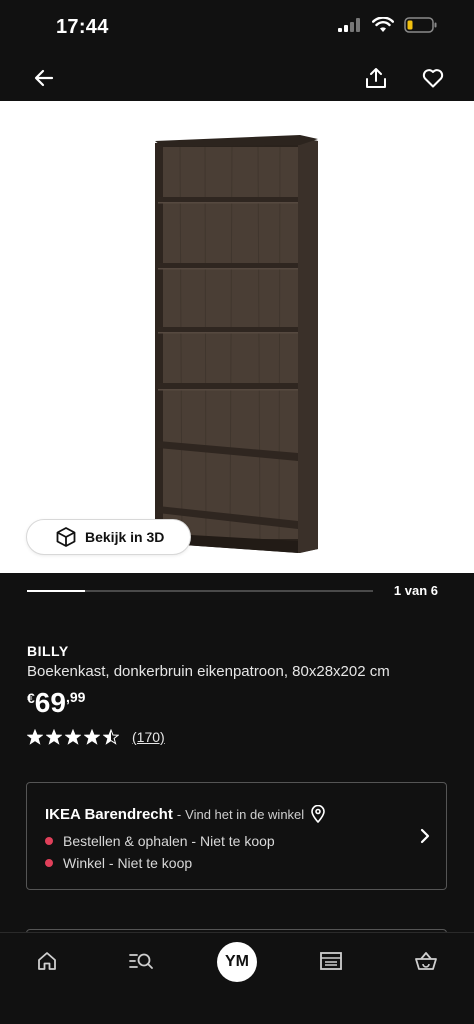 This screenshot has width=474, height=1024. Describe the element at coordinates (237, 78) in the screenshot. I see `app-header` at that location.